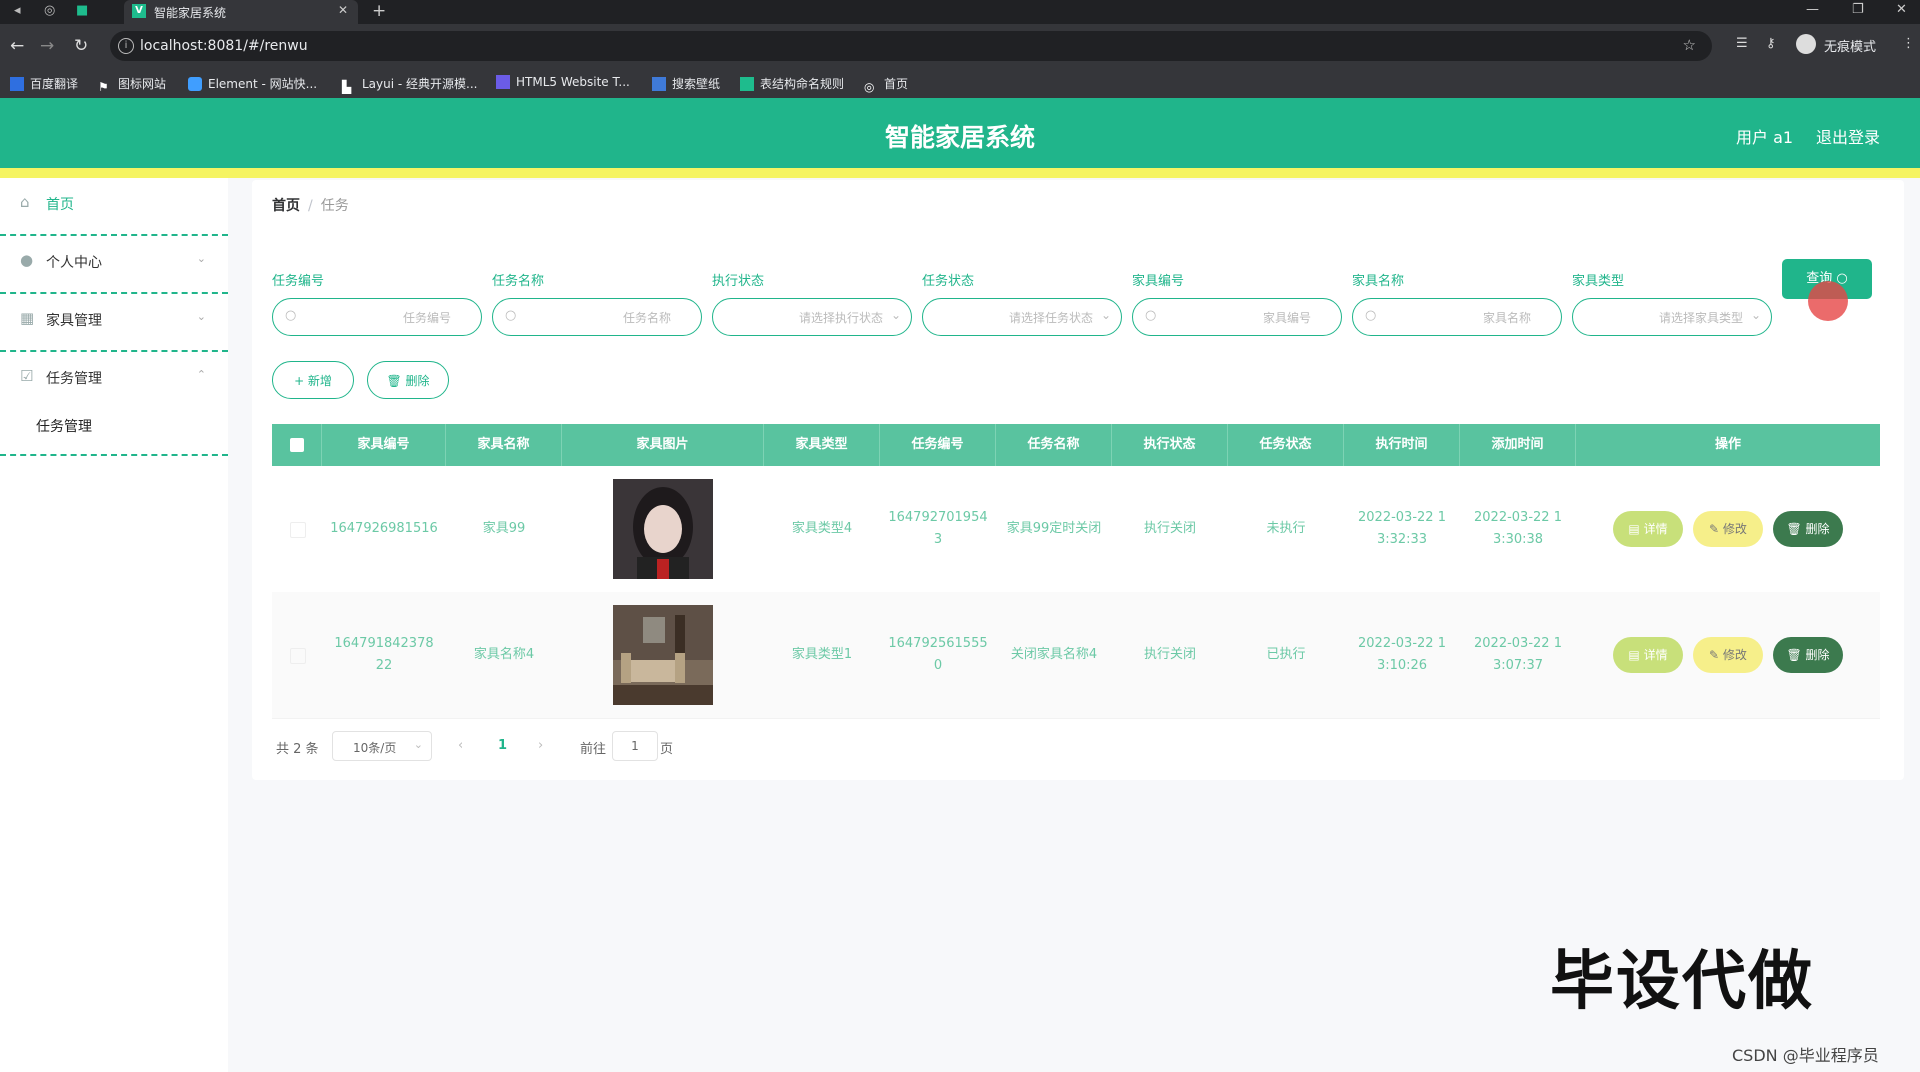 This screenshot has width=1920, height=1072. Describe the element at coordinates (384, 445) in the screenshot. I see `column-header: 家具编号` at that location.